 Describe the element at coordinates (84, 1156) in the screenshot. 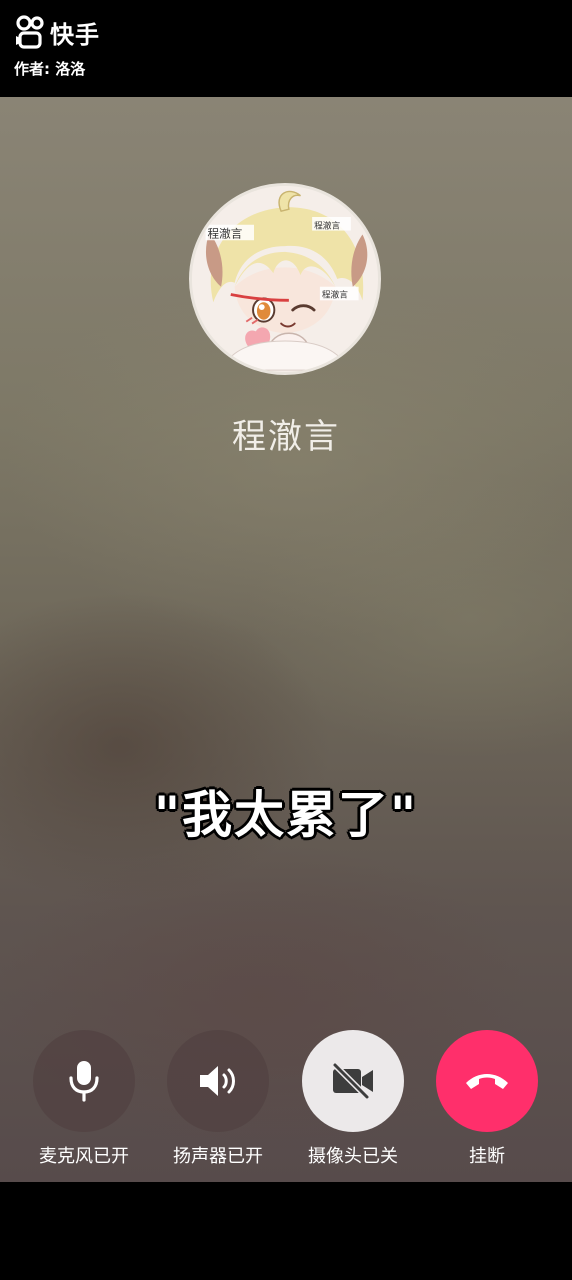

I see `microphone-label: 麦克风已开` at that location.